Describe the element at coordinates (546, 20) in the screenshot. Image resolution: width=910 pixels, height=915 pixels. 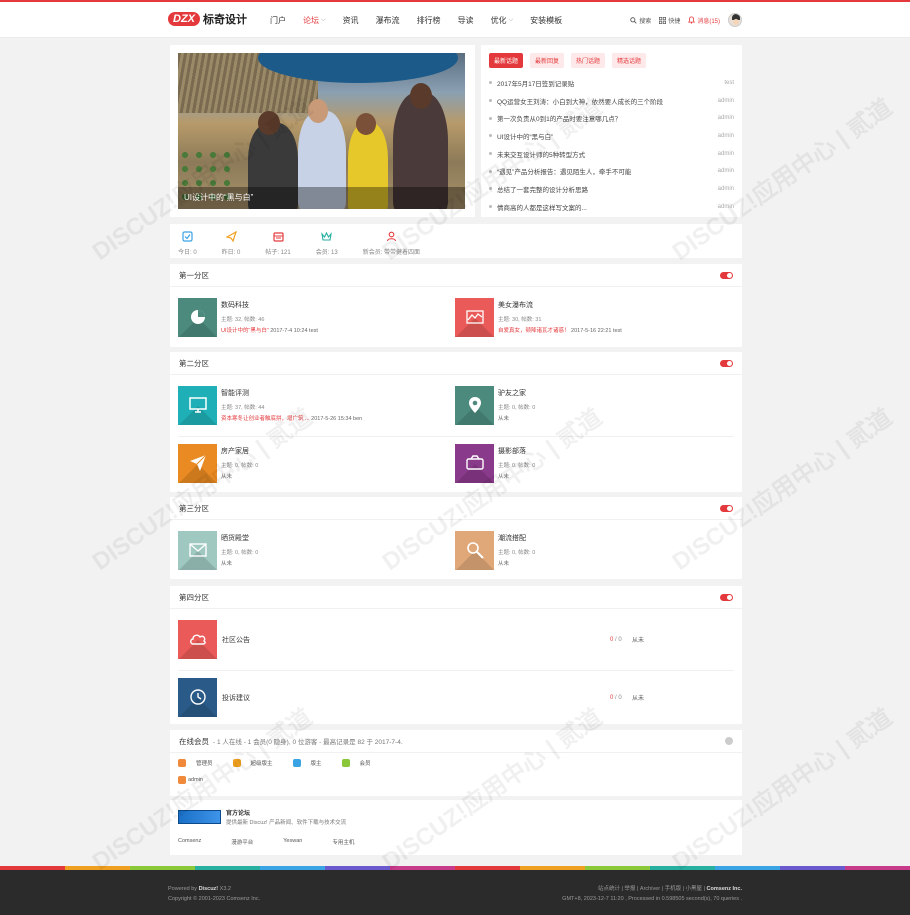
I see `nav-item-7: 安装模板` at that location.